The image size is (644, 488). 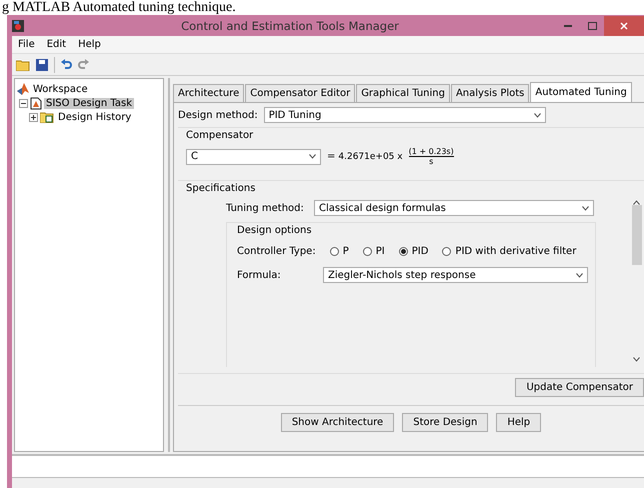 I want to click on group-title: Design options, so click(x=275, y=230).